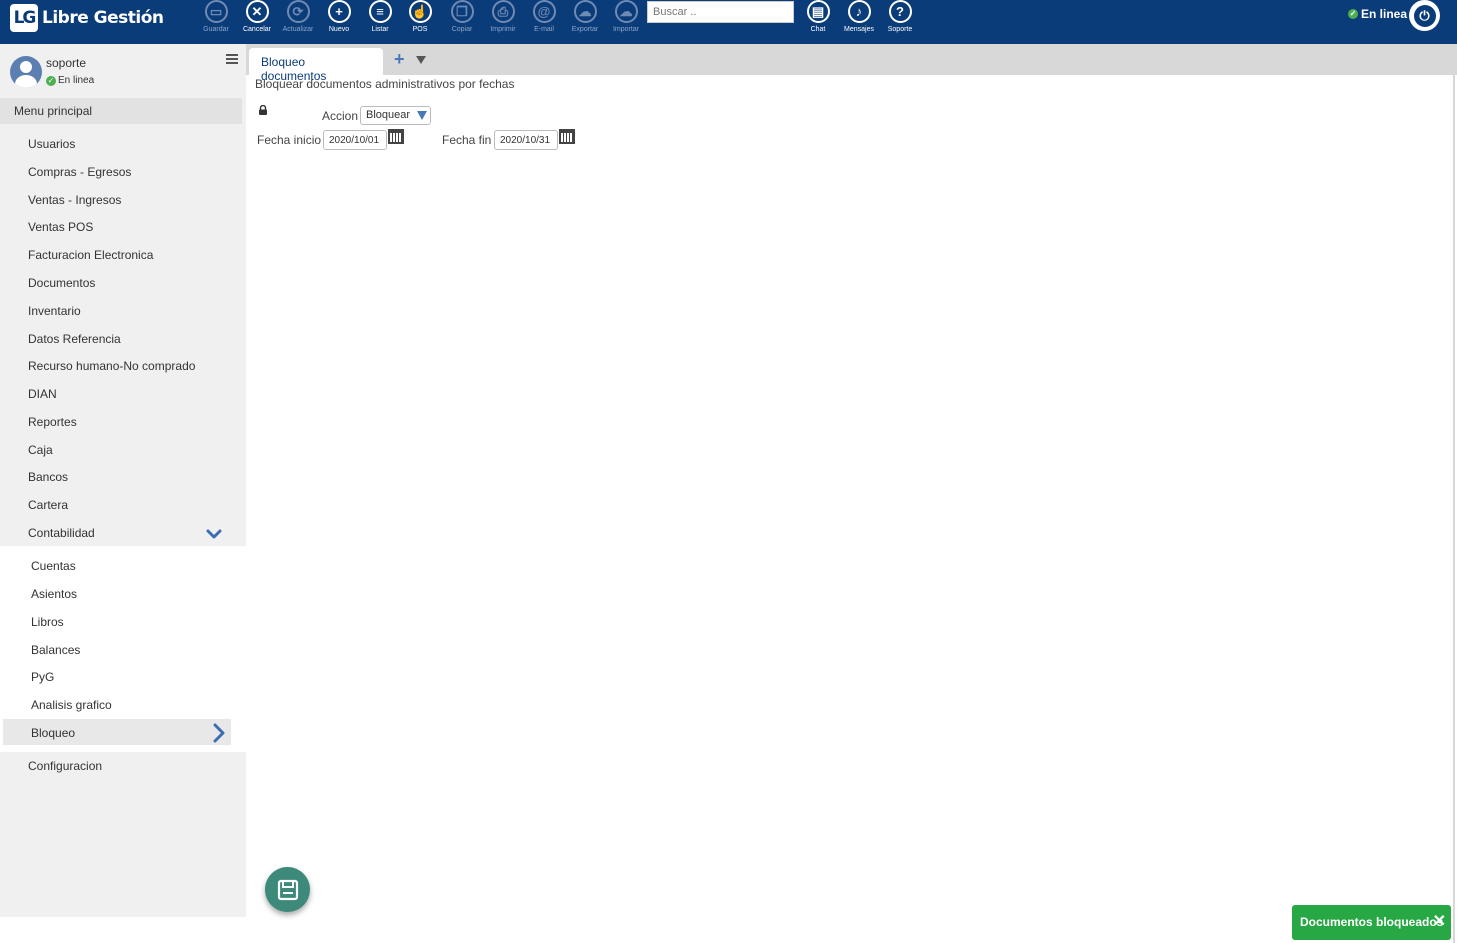 This screenshot has height=943, width=1457. Describe the element at coordinates (256, 29) in the screenshot. I see `cancelar-label: Cancelar` at that location.